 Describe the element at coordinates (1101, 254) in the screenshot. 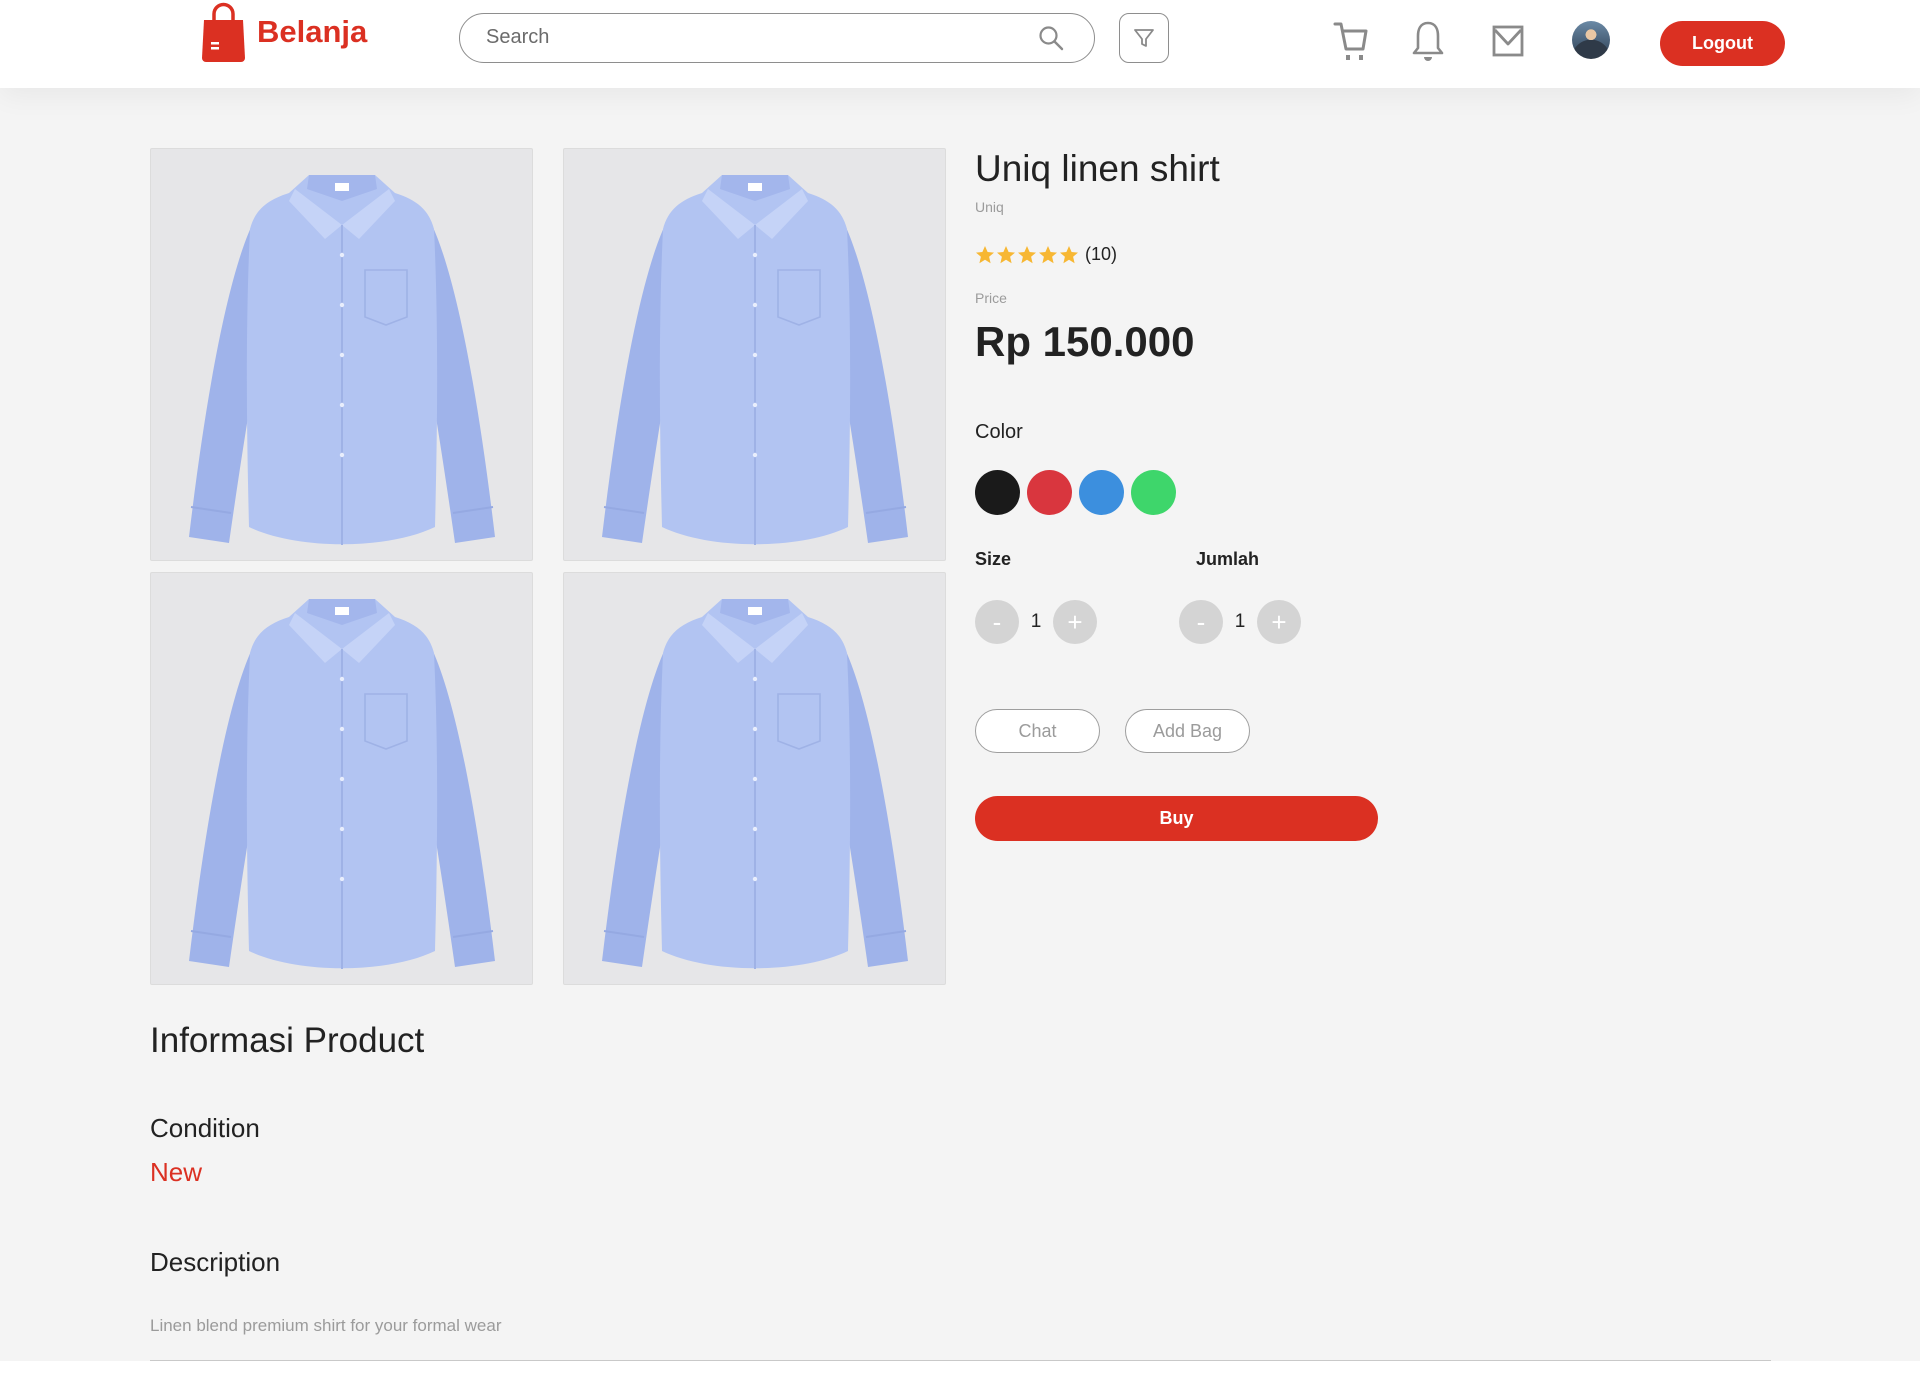

I see `rating-count: (10)` at that location.